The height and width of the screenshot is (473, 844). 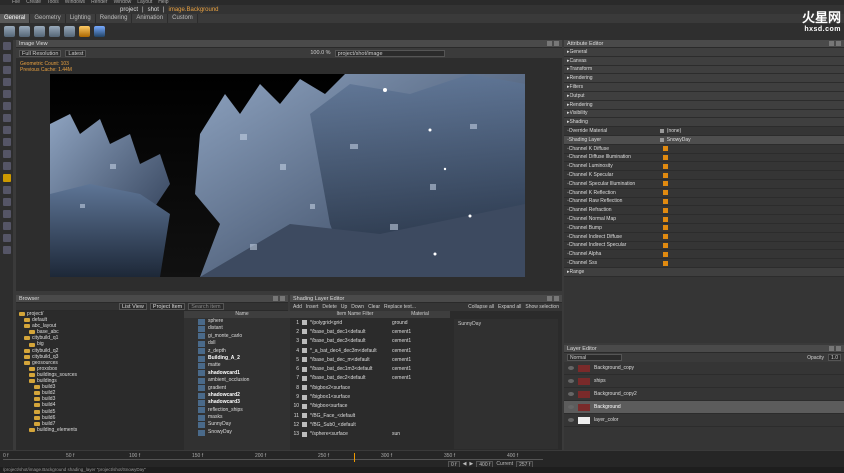 I want to click on list-item: shadowcard2, so click(x=242, y=395).